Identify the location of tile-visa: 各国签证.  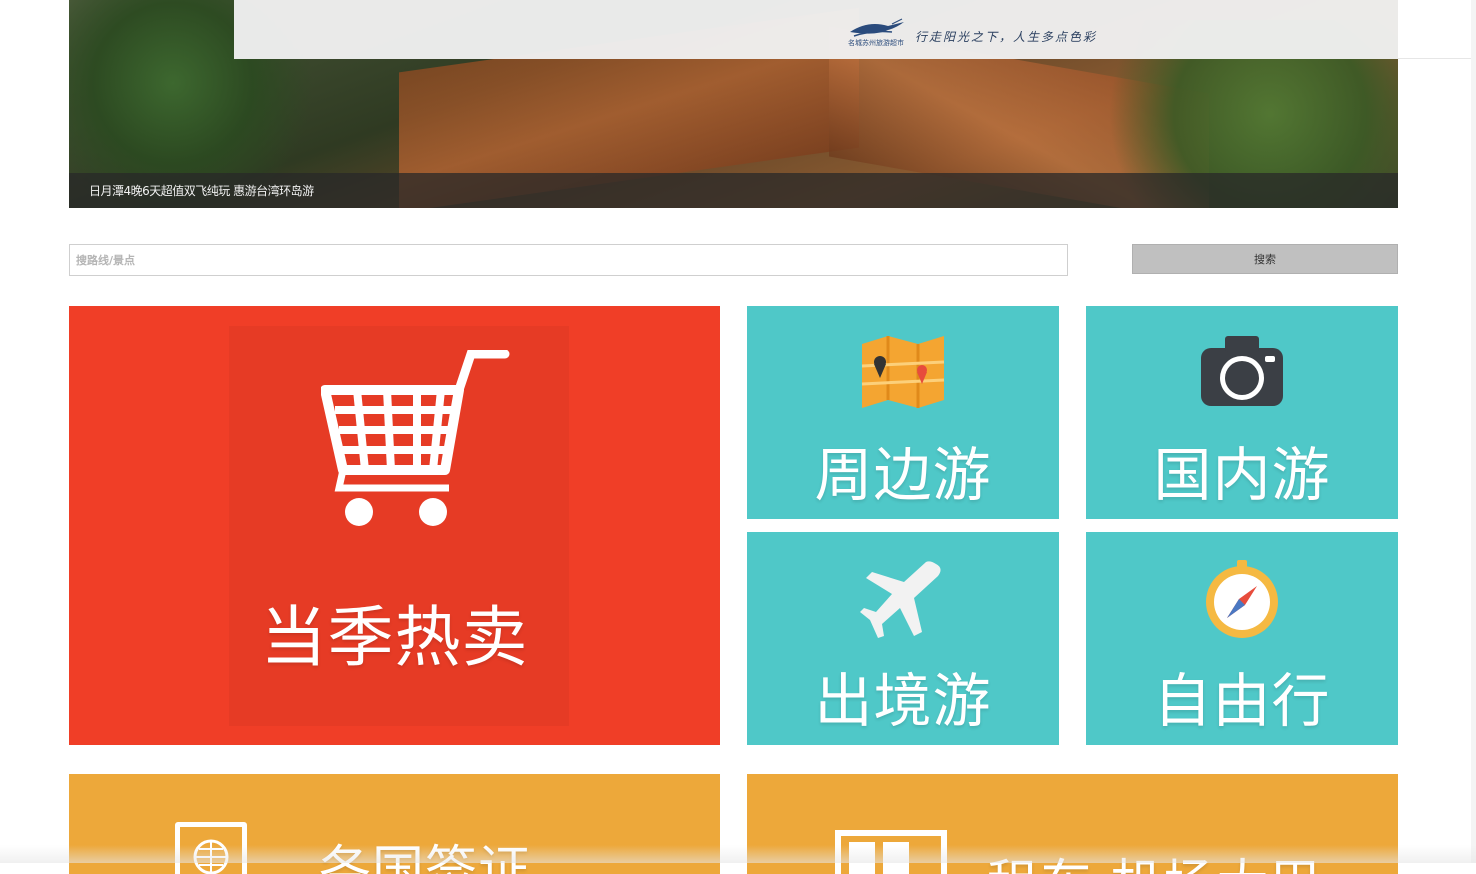
(394, 824).